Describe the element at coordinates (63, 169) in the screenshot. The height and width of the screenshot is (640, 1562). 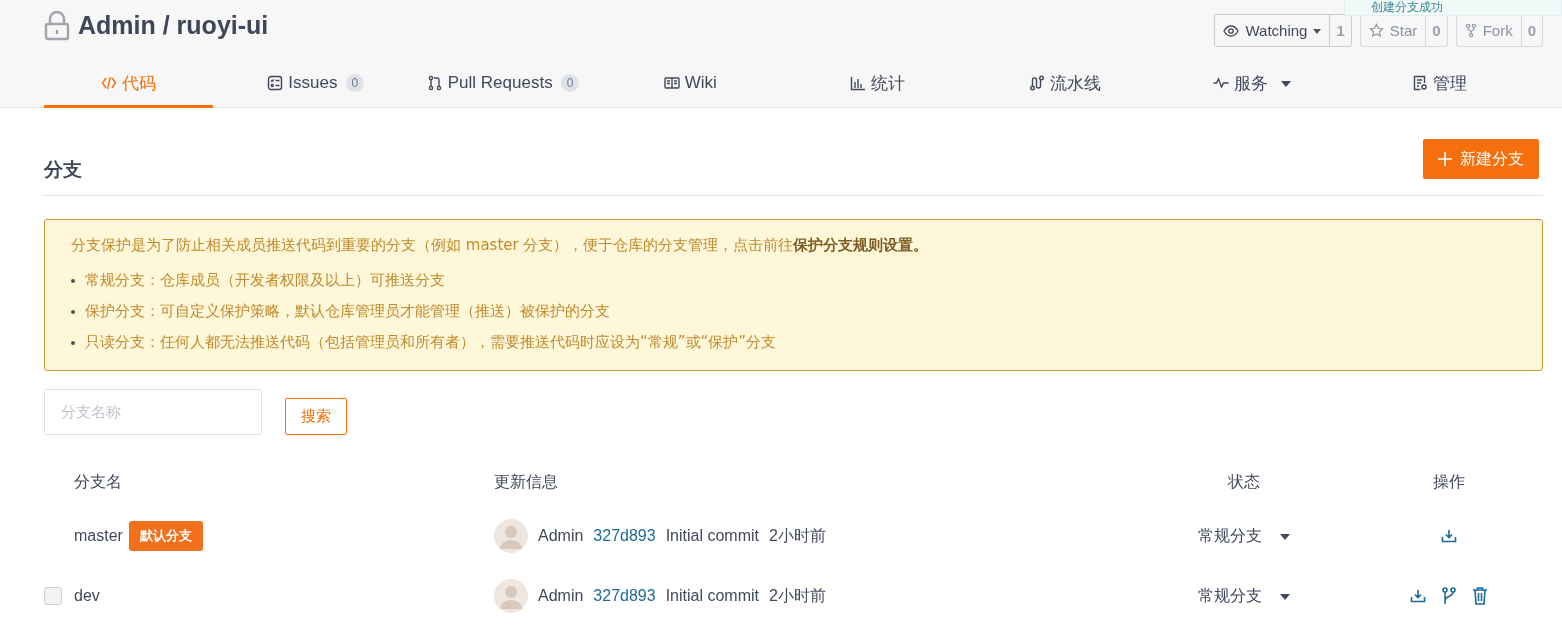
I see `section-title: 分支` at that location.